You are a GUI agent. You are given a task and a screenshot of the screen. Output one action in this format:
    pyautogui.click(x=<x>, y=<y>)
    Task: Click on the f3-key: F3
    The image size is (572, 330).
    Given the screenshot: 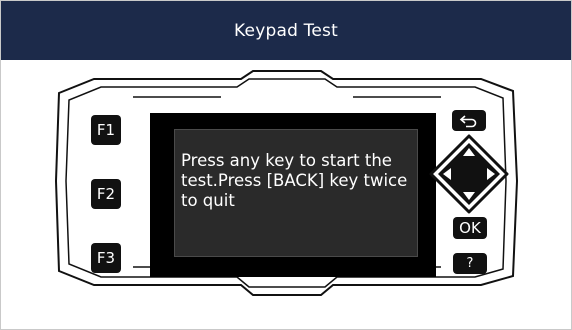 What is the action you would take?
    pyautogui.click(x=106, y=258)
    